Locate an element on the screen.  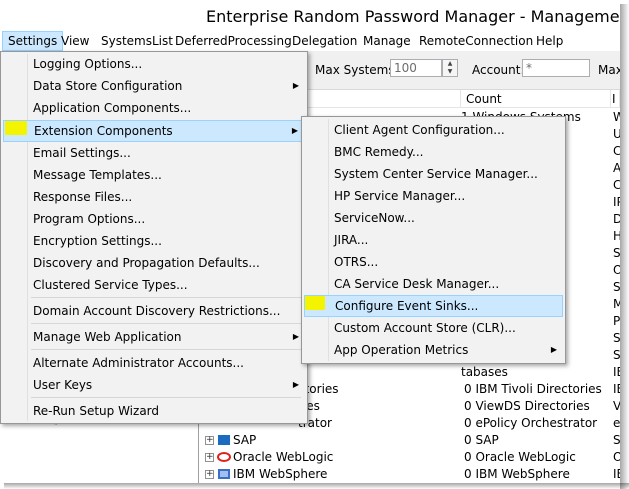
grid-header-extra: I is located at coordinates (615, 99).